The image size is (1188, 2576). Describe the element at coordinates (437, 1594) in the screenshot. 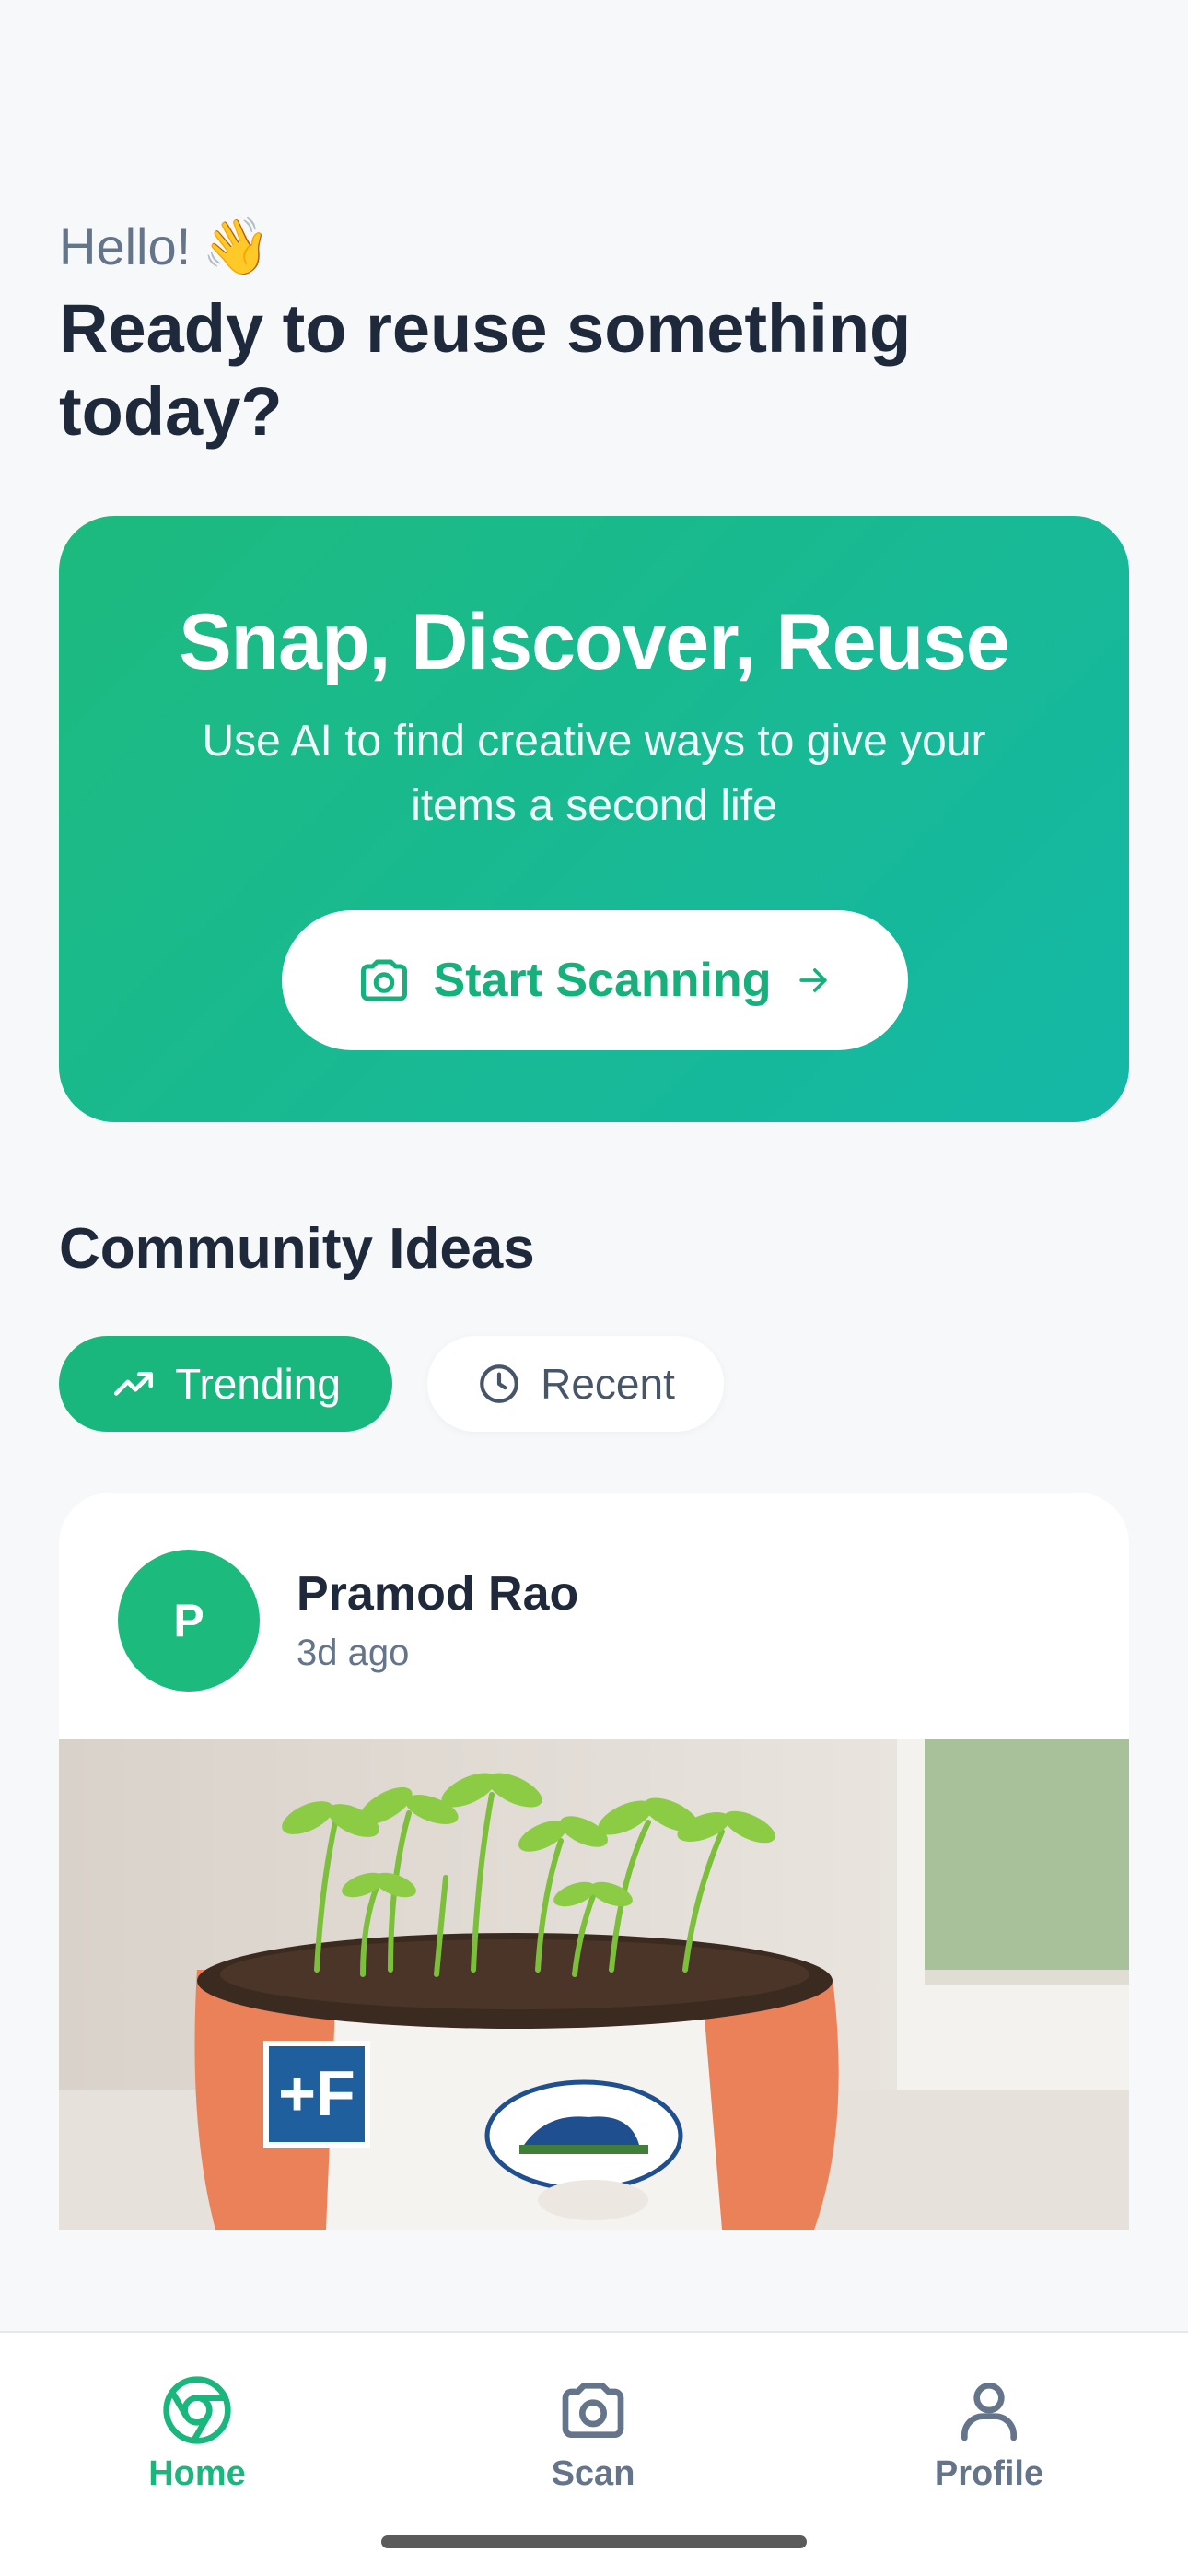

I see `post-author: Pramod Rao` at that location.